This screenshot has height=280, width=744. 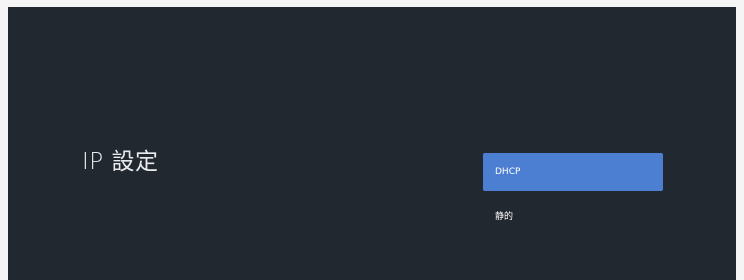 I want to click on option-dhcp: DHCP, so click(x=573, y=172).